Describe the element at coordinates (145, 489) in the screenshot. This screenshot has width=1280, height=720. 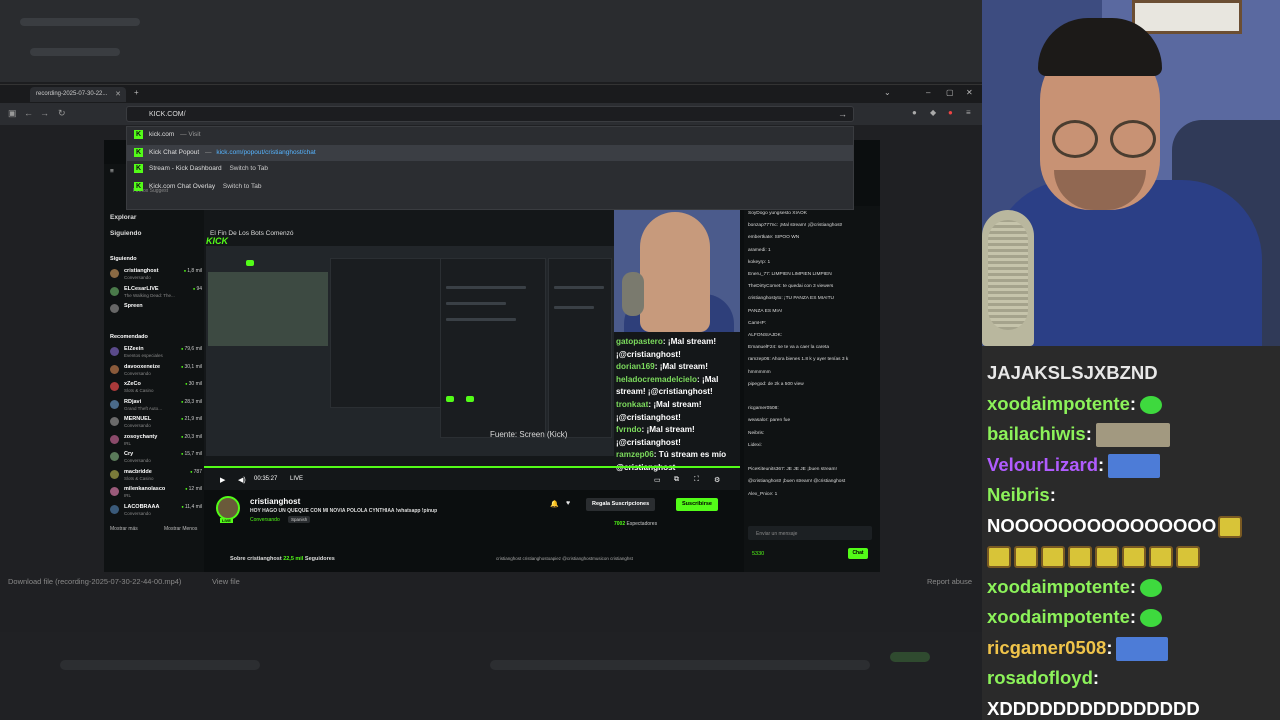
I see `channel-name: milenkanolasco` at that location.